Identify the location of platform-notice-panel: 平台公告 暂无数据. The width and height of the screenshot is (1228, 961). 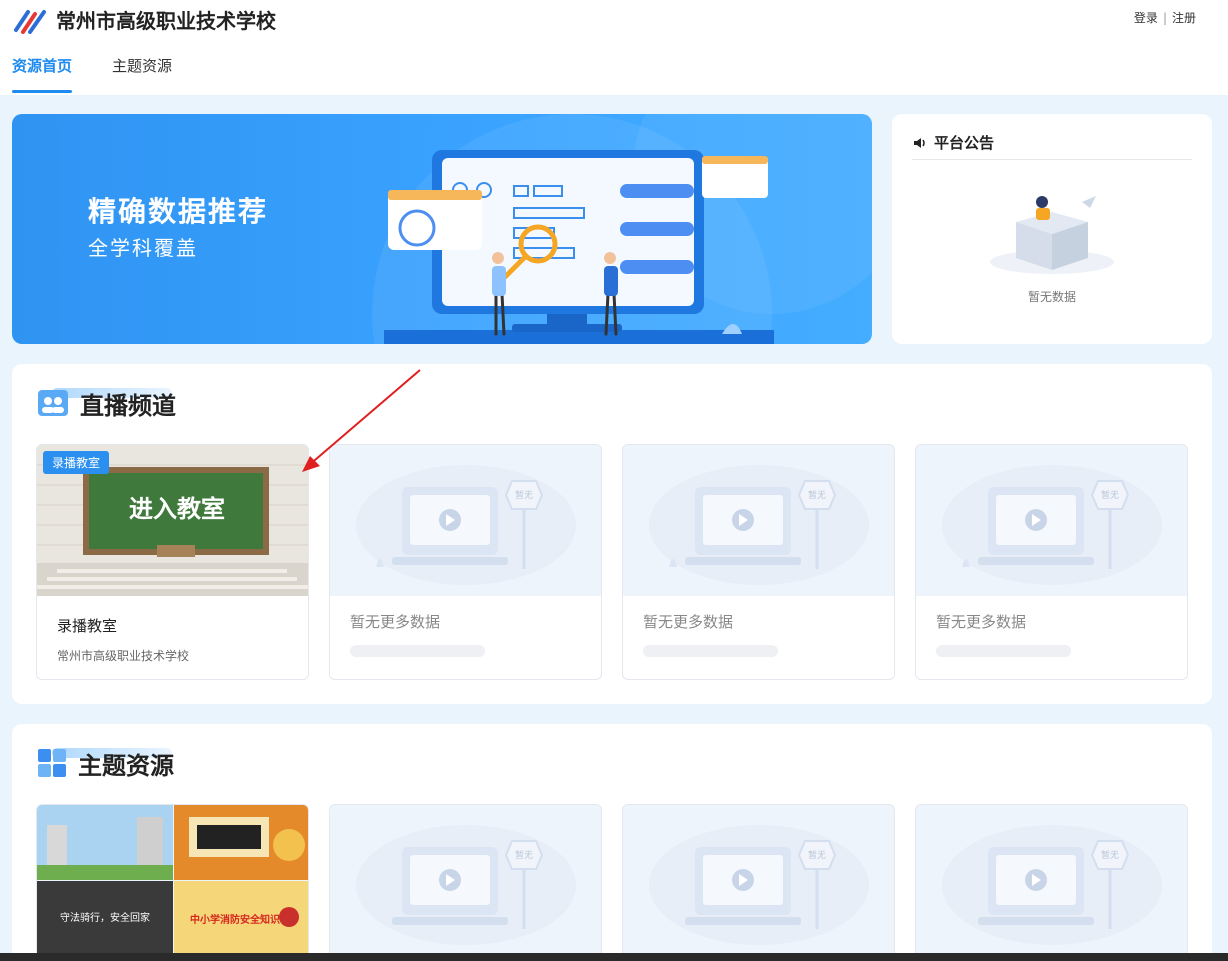
(1052, 229).